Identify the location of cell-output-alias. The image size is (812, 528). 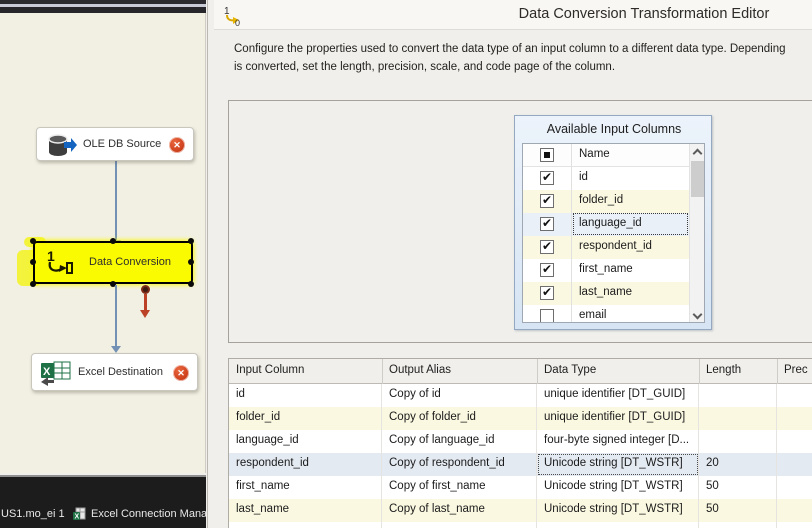
(459, 525).